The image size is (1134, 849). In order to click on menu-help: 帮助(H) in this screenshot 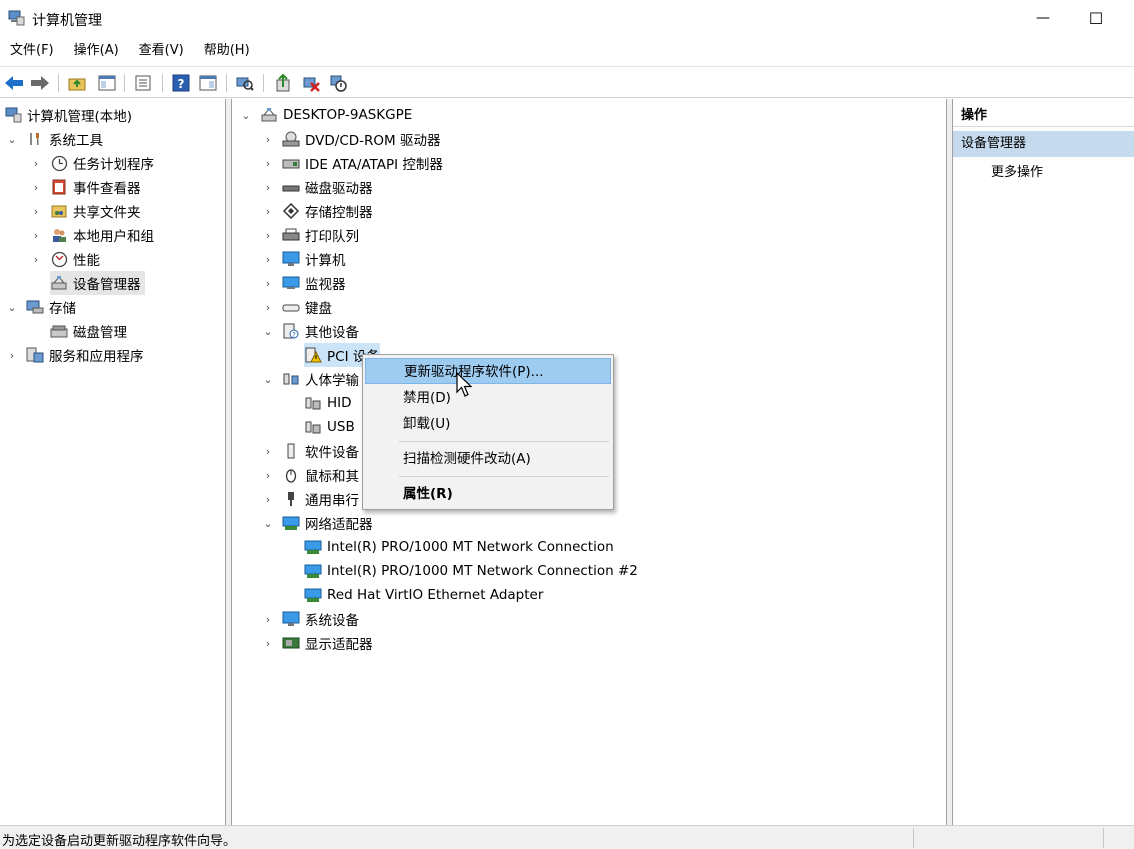, I will do `click(227, 51)`.